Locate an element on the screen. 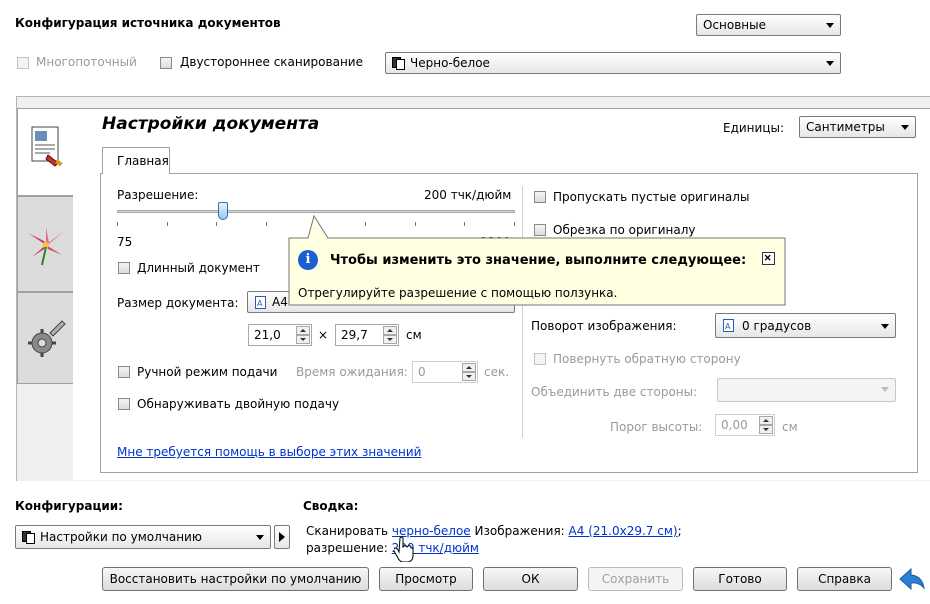  source-config-title: Конфигурация источника документов is located at coordinates (148, 23).